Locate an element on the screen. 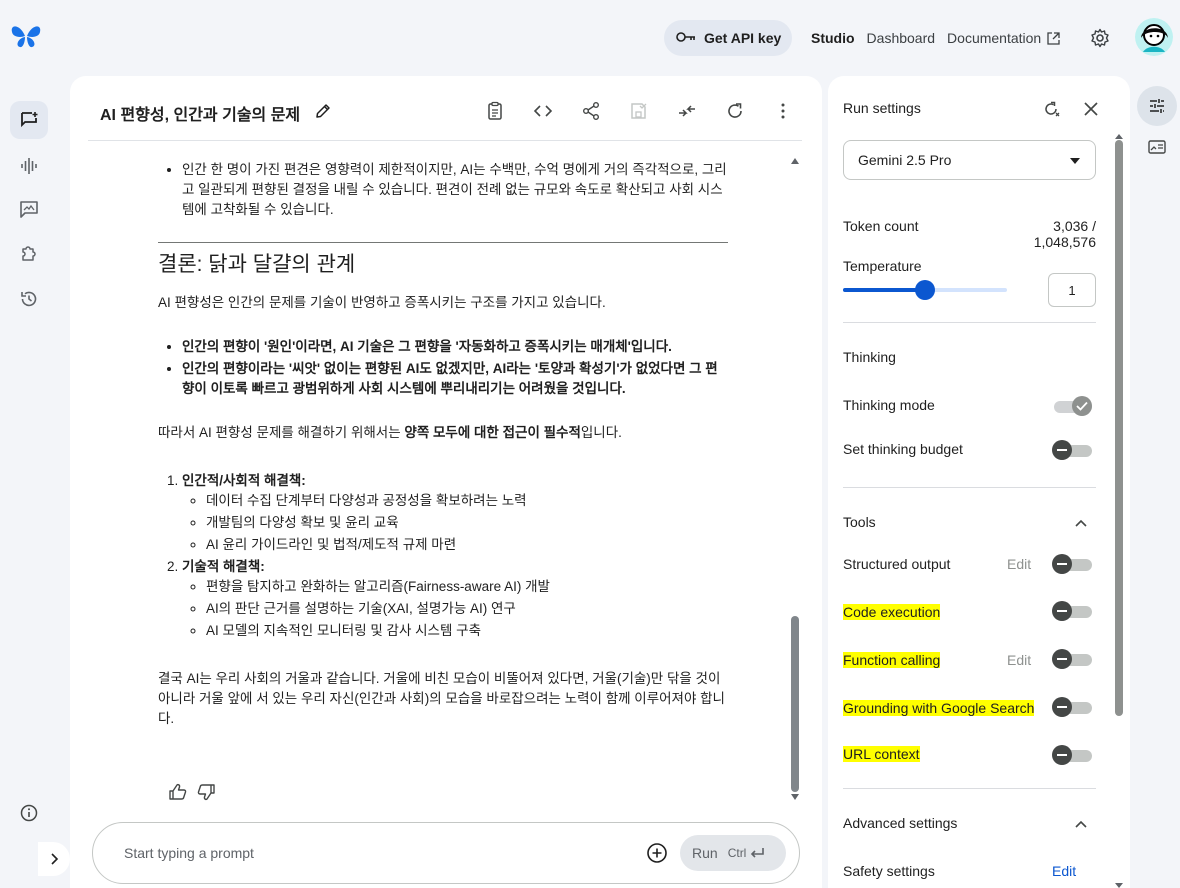  get-api-key-button: Get API key is located at coordinates (728, 38).